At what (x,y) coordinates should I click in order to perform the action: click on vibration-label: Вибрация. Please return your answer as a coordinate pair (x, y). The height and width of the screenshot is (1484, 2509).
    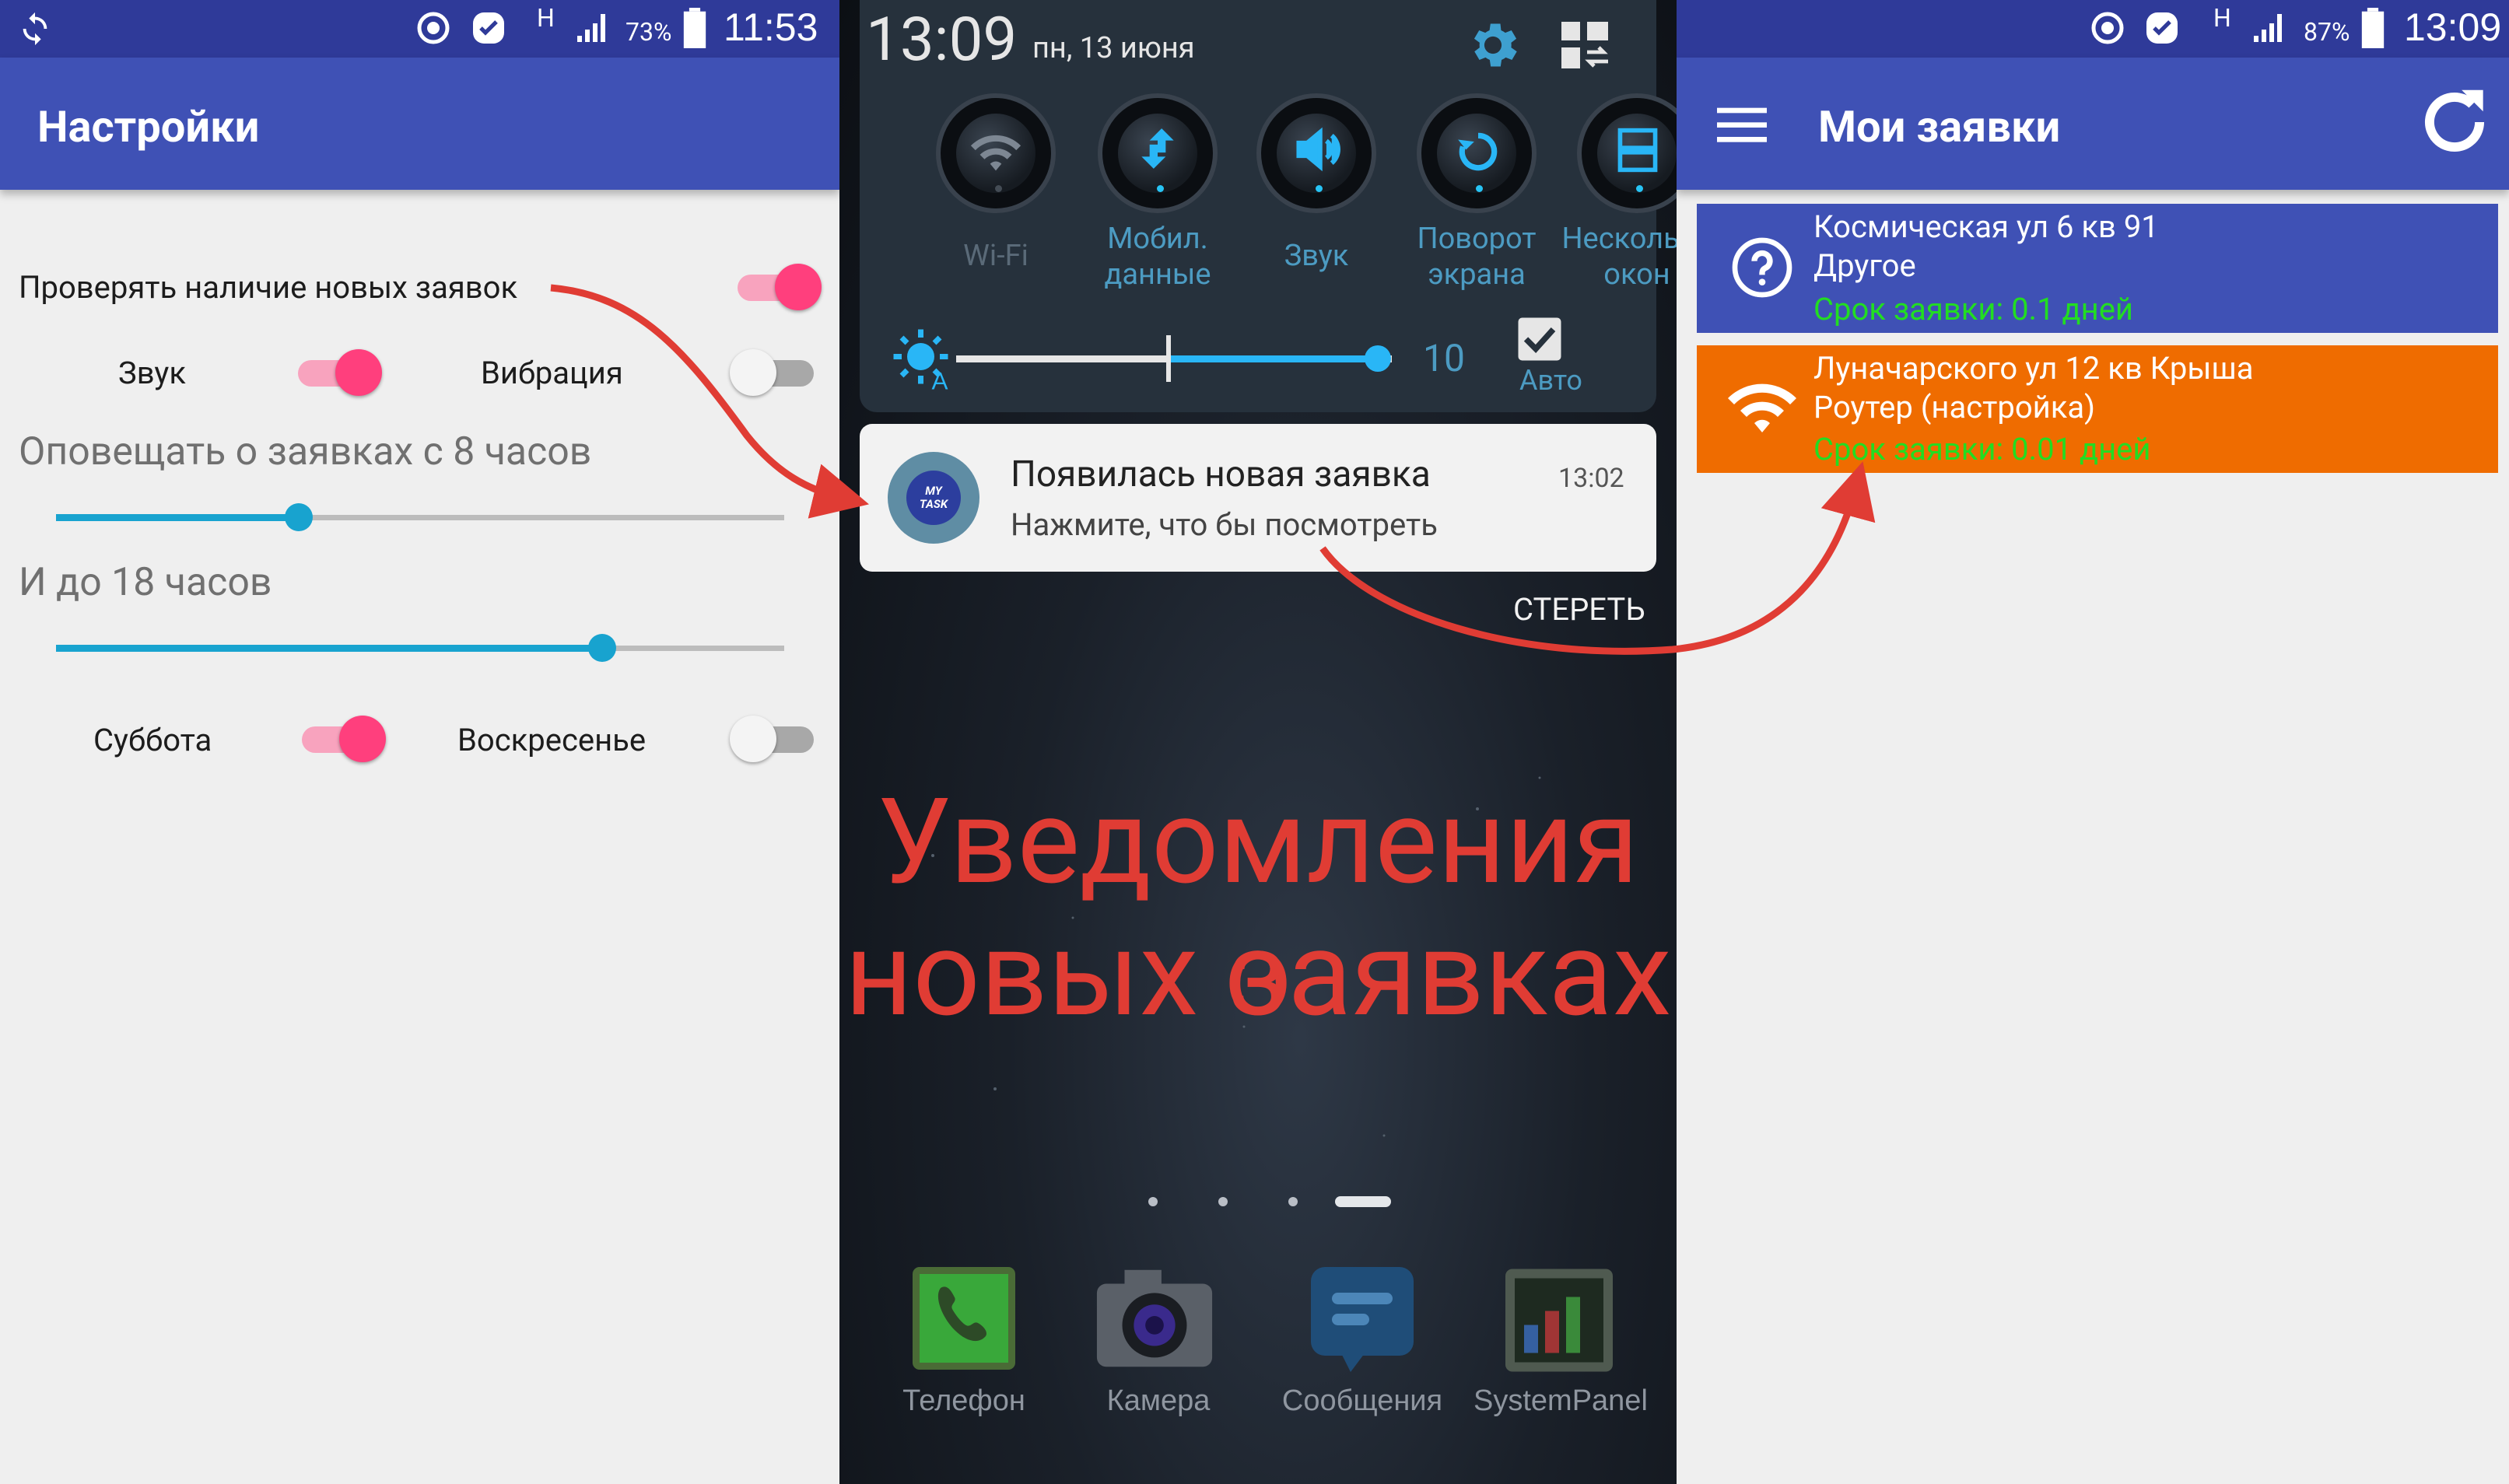
    Looking at the image, I should click on (552, 373).